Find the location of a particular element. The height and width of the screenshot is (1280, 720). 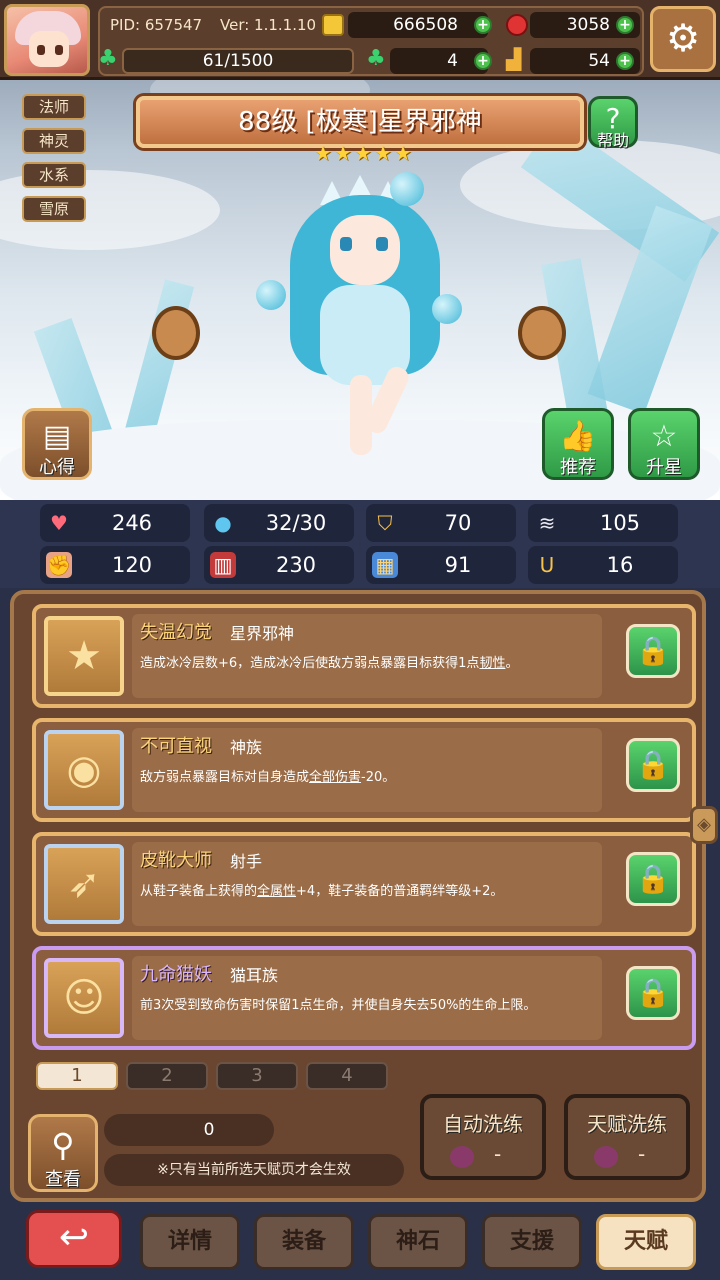

talent-page-tab-2: 2 is located at coordinates (167, 1076).